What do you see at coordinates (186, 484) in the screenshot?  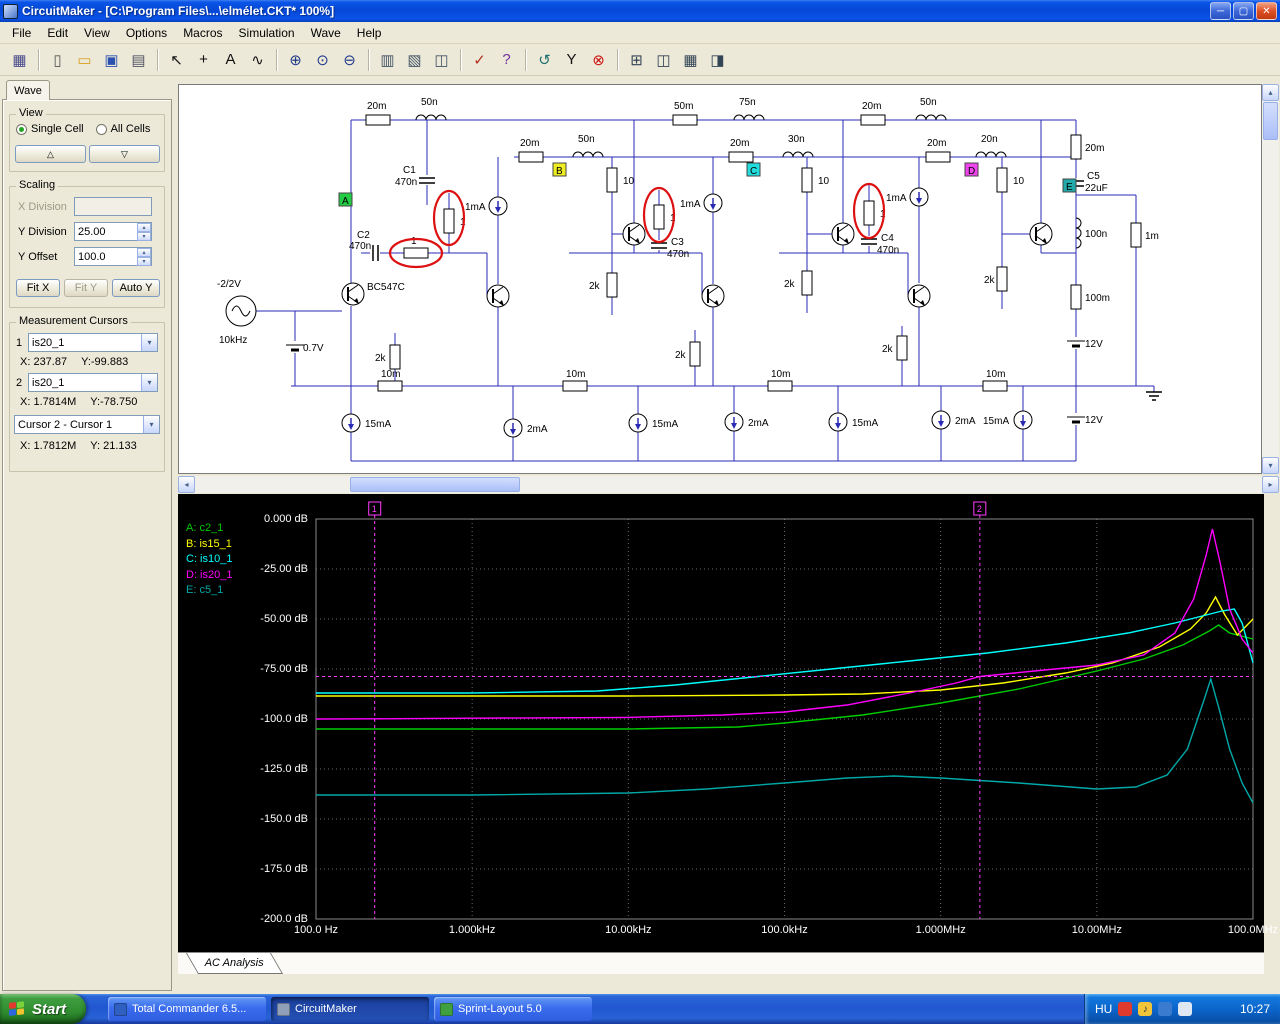 I see `scrollbar-left-icon` at bounding box center [186, 484].